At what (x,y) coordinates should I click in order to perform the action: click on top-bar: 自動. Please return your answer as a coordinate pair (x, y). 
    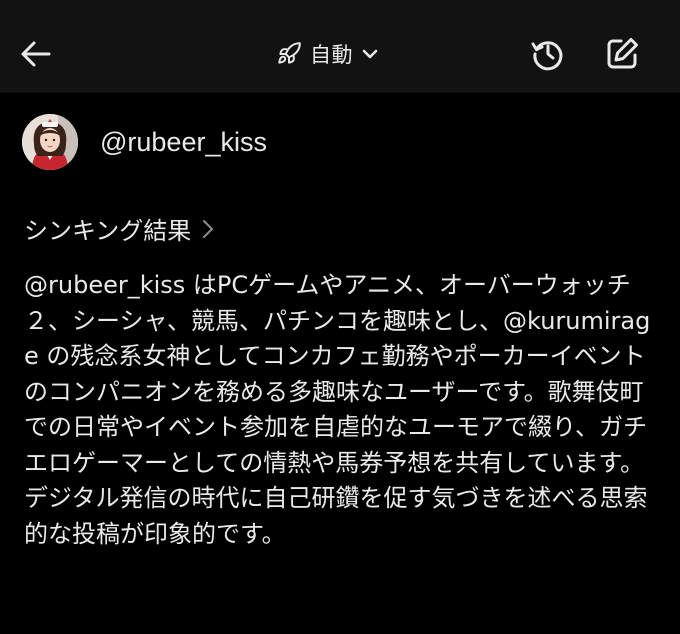
    Looking at the image, I should click on (340, 46).